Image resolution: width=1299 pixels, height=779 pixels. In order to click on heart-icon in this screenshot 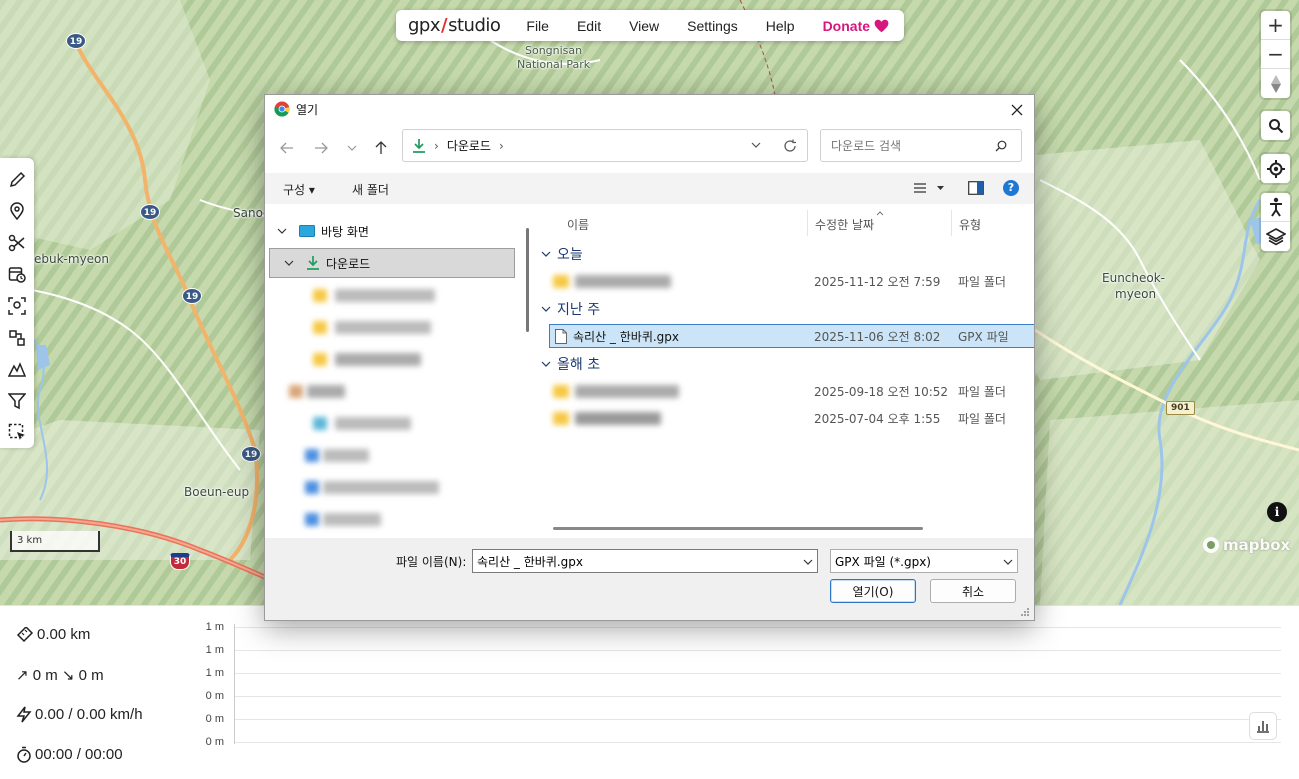, I will do `click(881, 25)`.